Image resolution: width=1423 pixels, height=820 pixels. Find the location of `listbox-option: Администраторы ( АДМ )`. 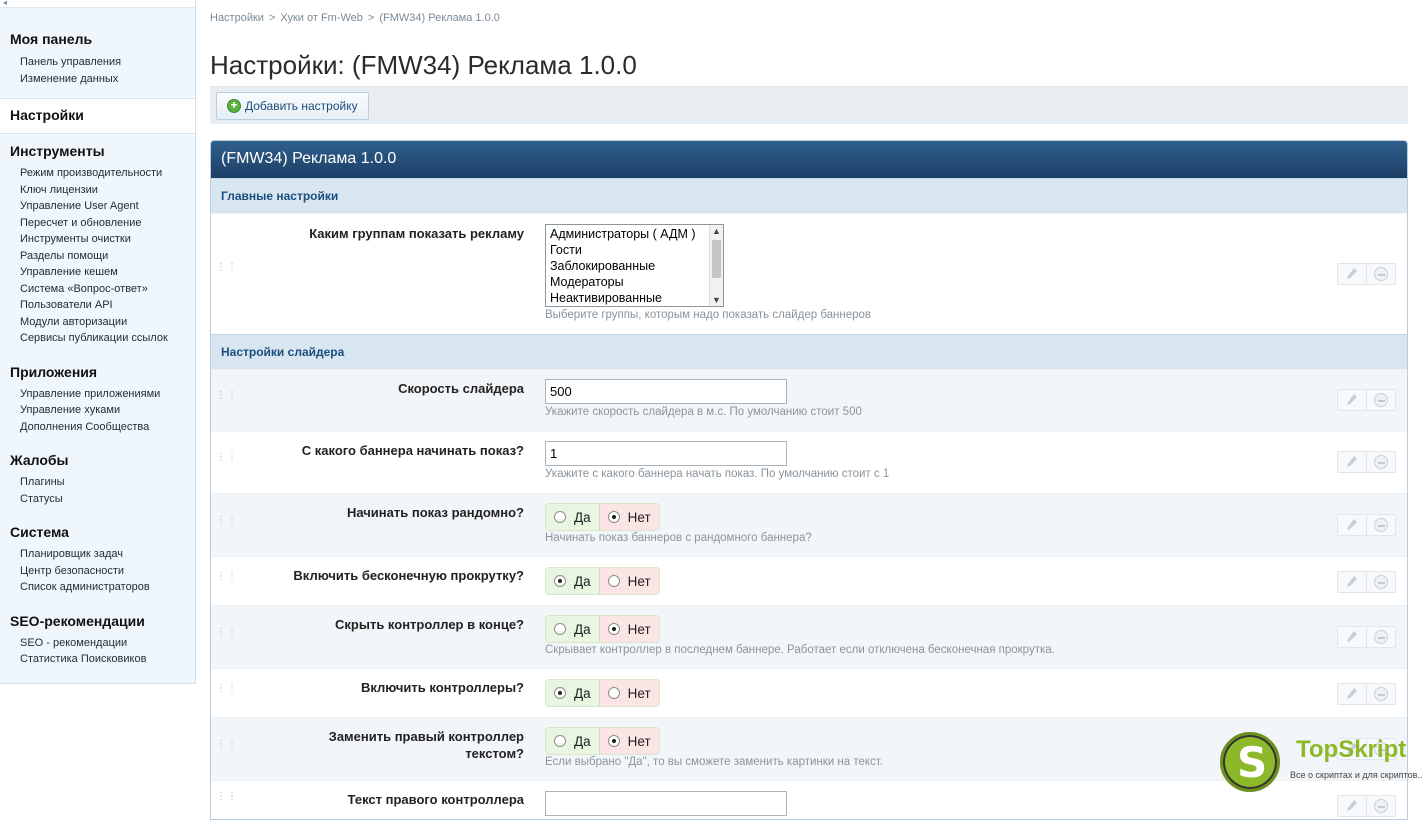

listbox-option: Администраторы ( АДМ ) is located at coordinates (634, 234).